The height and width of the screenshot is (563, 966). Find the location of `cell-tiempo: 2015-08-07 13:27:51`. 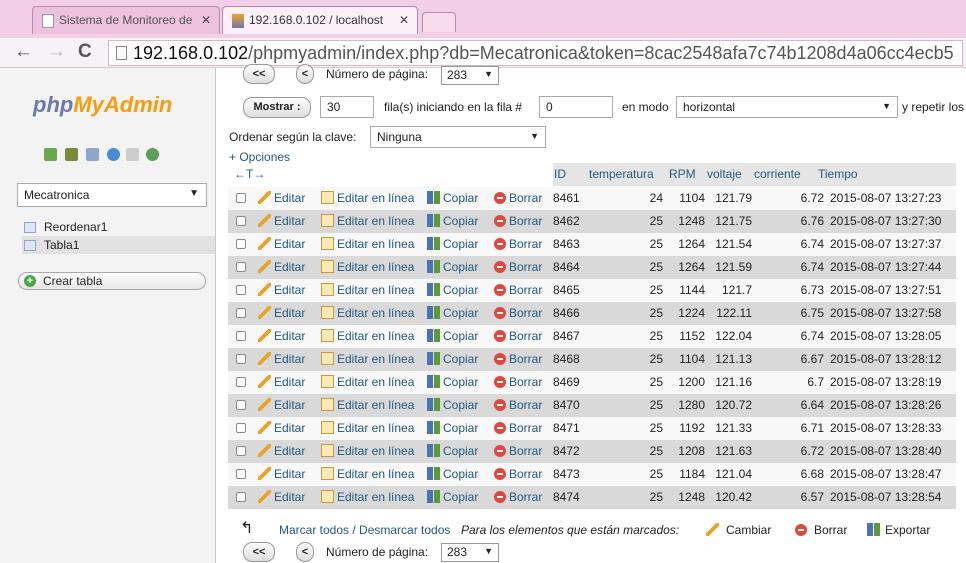

cell-tiempo: 2015-08-07 13:27:51 is located at coordinates (885, 290).